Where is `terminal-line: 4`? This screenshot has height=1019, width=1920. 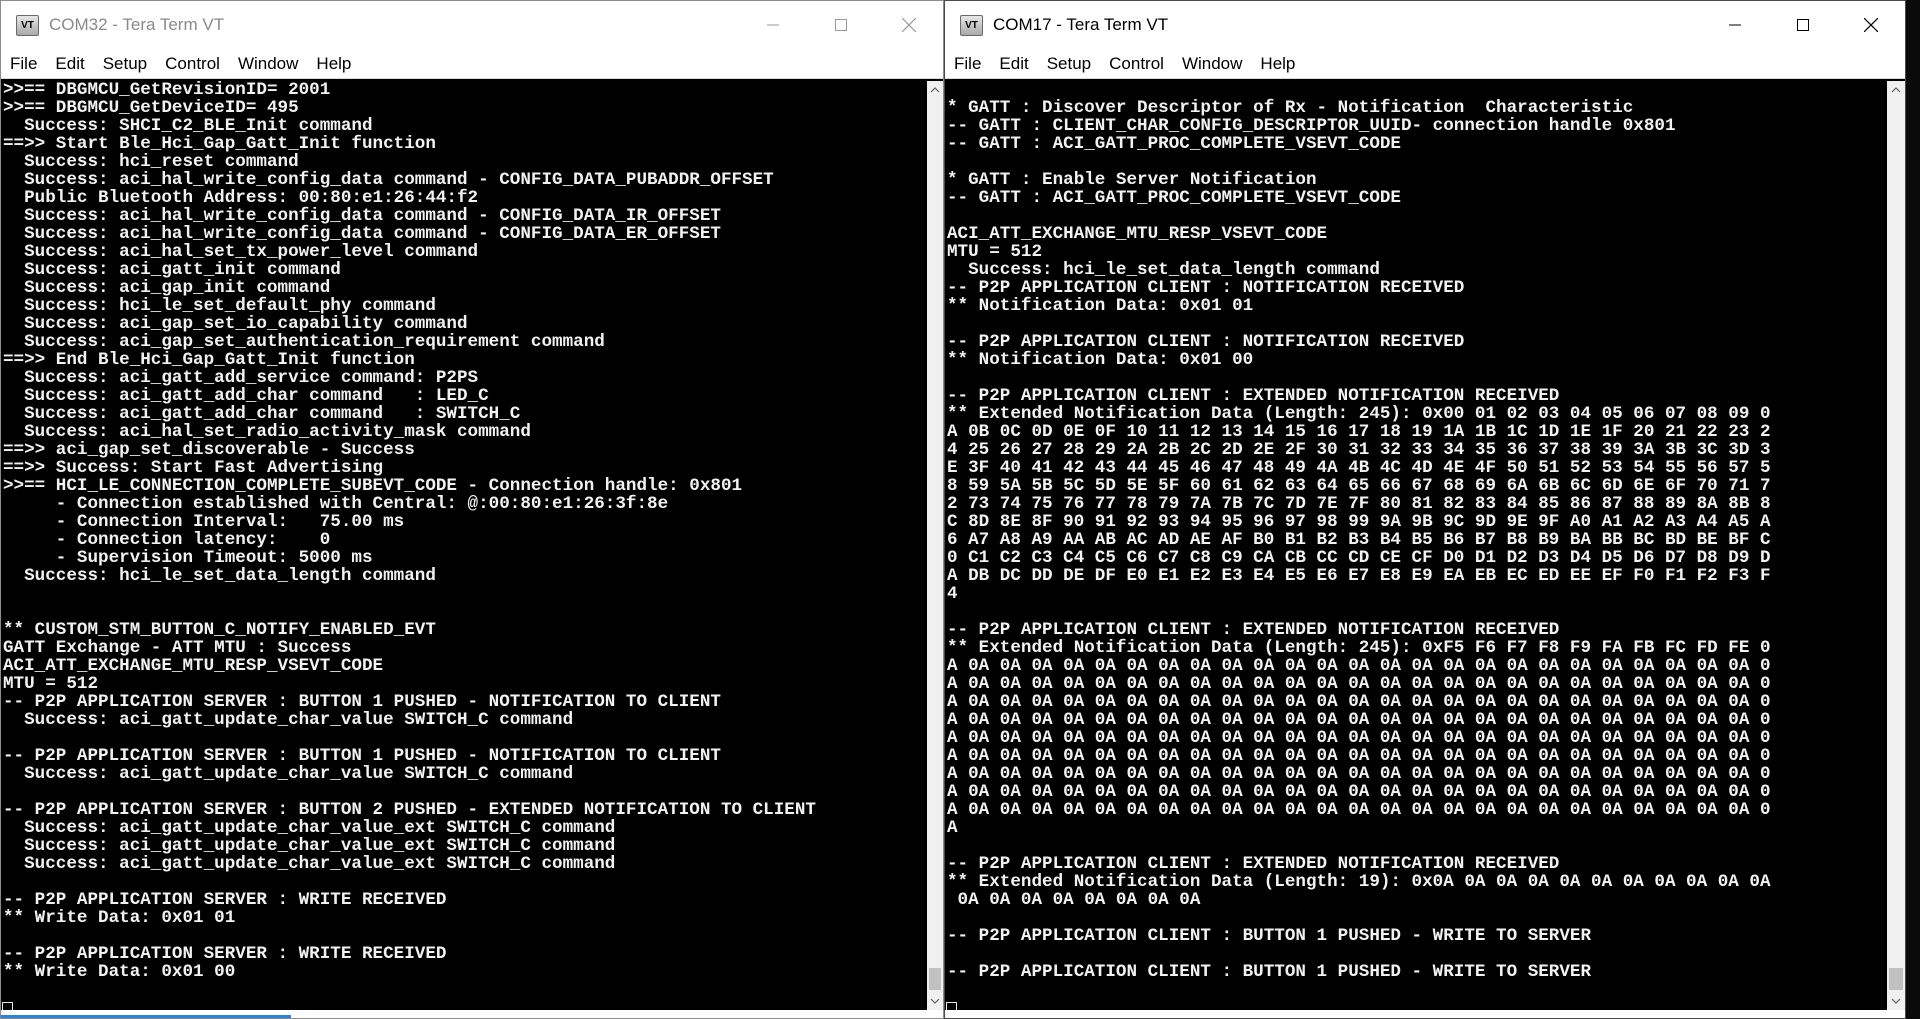 terminal-line: 4 is located at coordinates (952, 594).